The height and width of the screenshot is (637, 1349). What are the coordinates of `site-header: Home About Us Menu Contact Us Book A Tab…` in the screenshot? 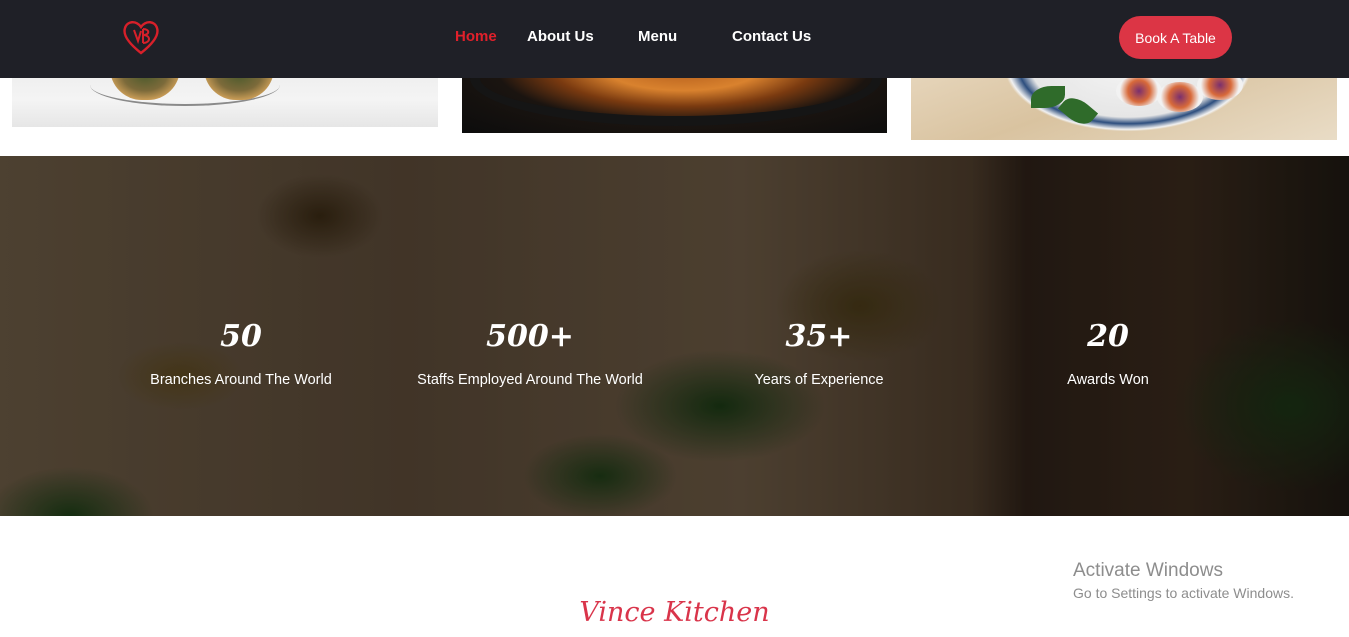 It's located at (674, 39).